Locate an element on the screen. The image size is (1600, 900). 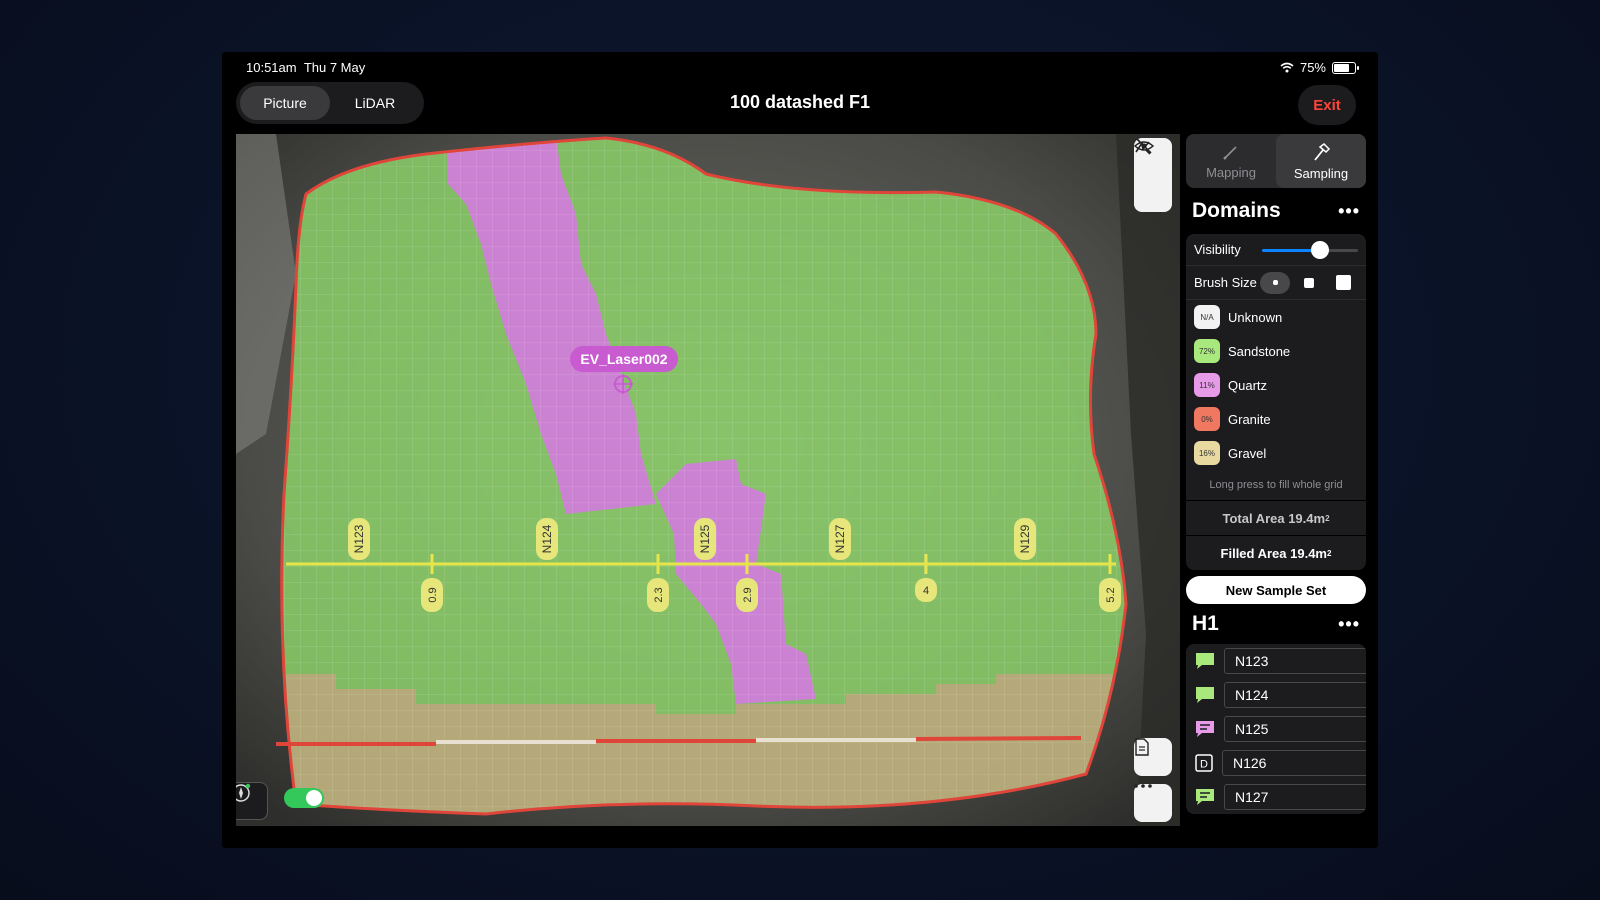
sample-label-n129: N129 is located at coordinates (1025, 539).